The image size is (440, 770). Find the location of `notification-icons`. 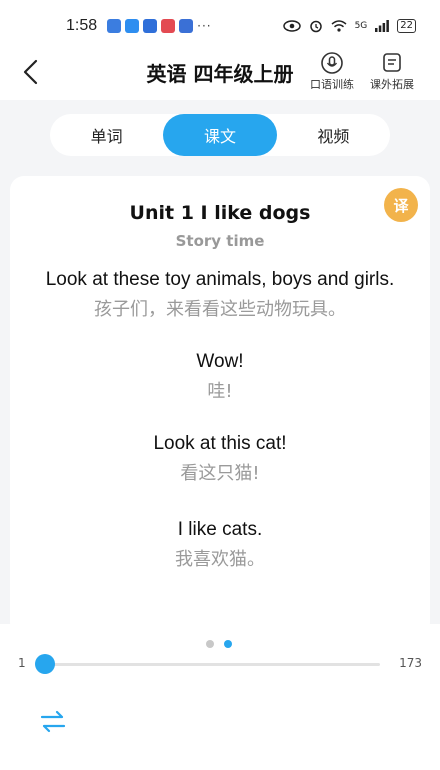

notification-icons is located at coordinates (150, 26).